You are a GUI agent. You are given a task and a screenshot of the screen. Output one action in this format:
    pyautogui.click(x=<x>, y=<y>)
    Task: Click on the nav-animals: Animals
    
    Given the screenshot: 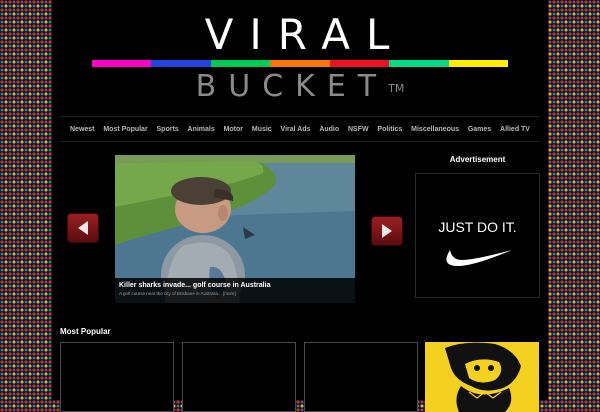 What is the action you would take?
    pyautogui.click(x=201, y=129)
    